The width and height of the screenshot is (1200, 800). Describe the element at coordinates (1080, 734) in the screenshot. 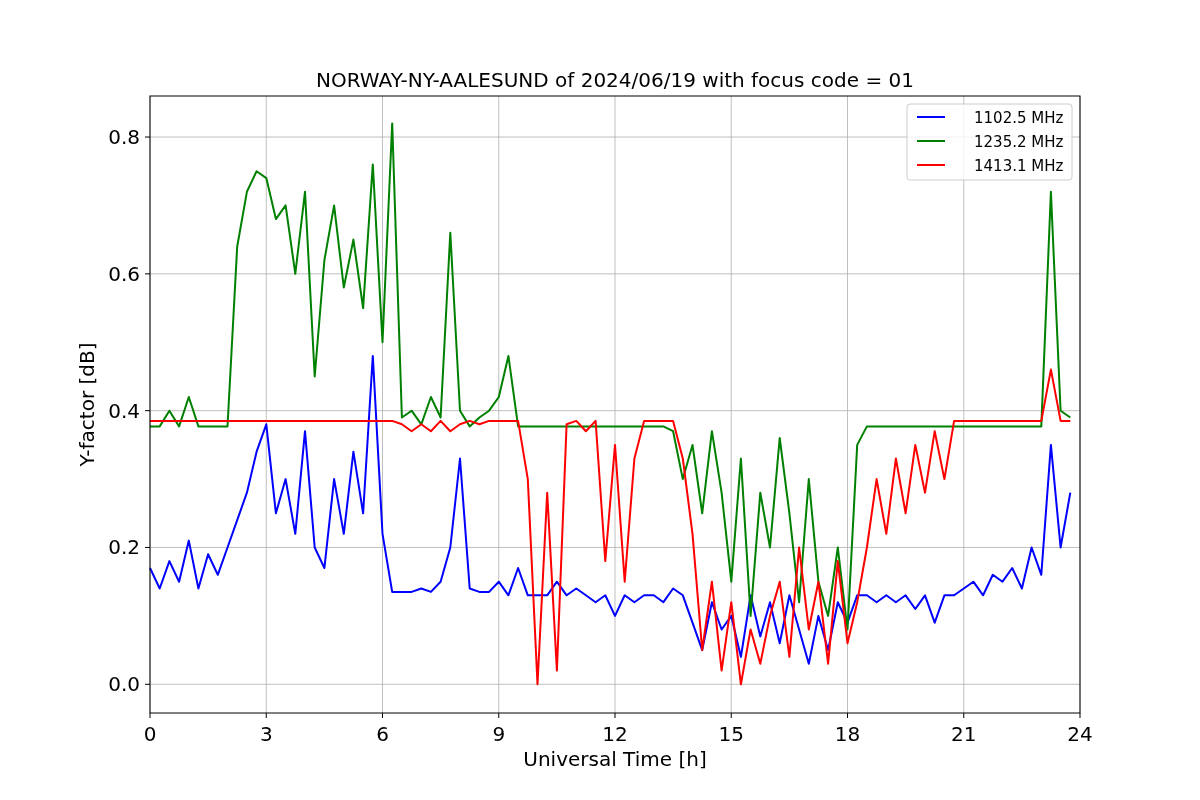

I see `x-tick-label: 24` at that location.